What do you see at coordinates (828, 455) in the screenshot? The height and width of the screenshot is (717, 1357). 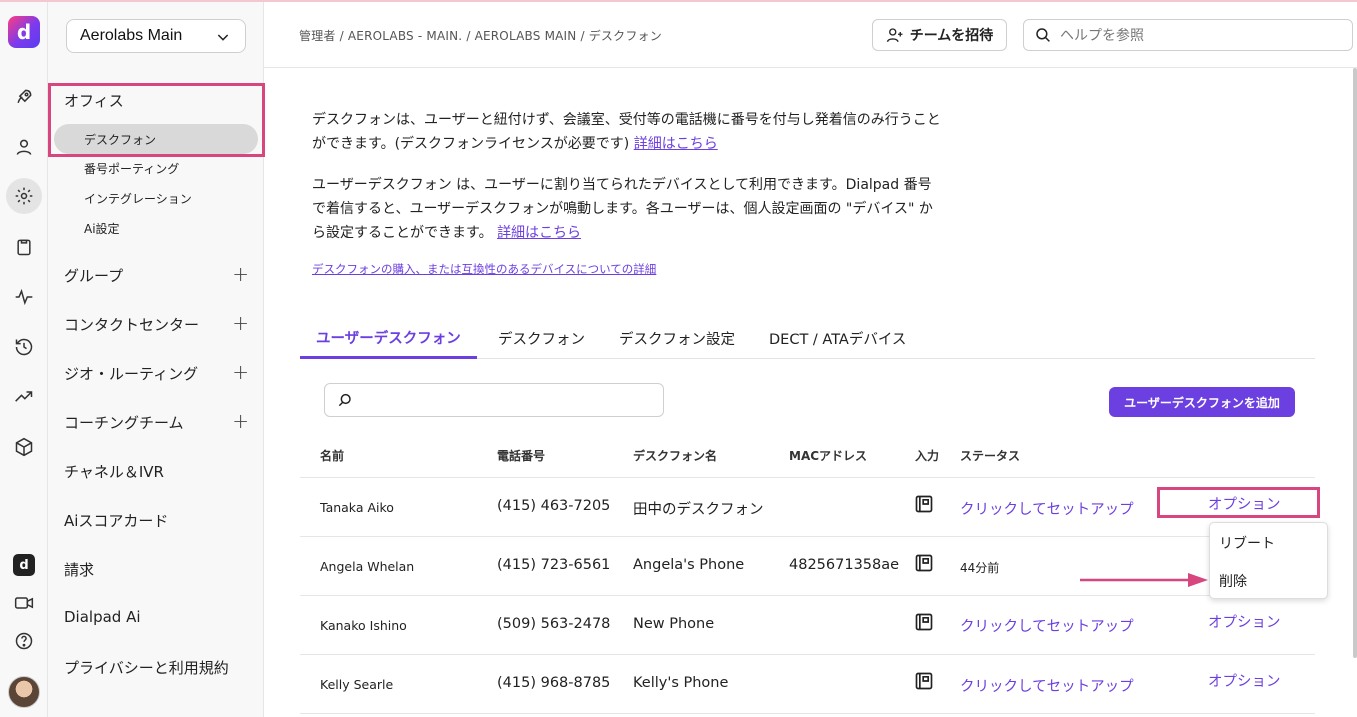 I see `column-header-mac: MACアドレス` at bounding box center [828, 455].